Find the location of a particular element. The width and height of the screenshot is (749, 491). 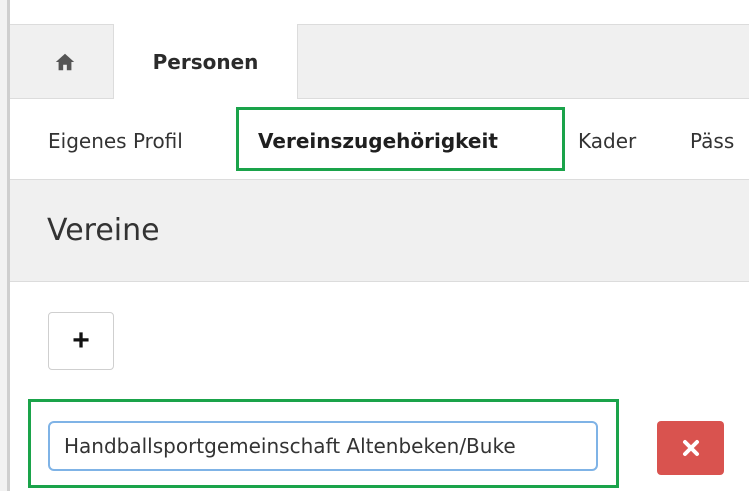

subnav-item-kader: Kader is located at coordinates (607, 141).